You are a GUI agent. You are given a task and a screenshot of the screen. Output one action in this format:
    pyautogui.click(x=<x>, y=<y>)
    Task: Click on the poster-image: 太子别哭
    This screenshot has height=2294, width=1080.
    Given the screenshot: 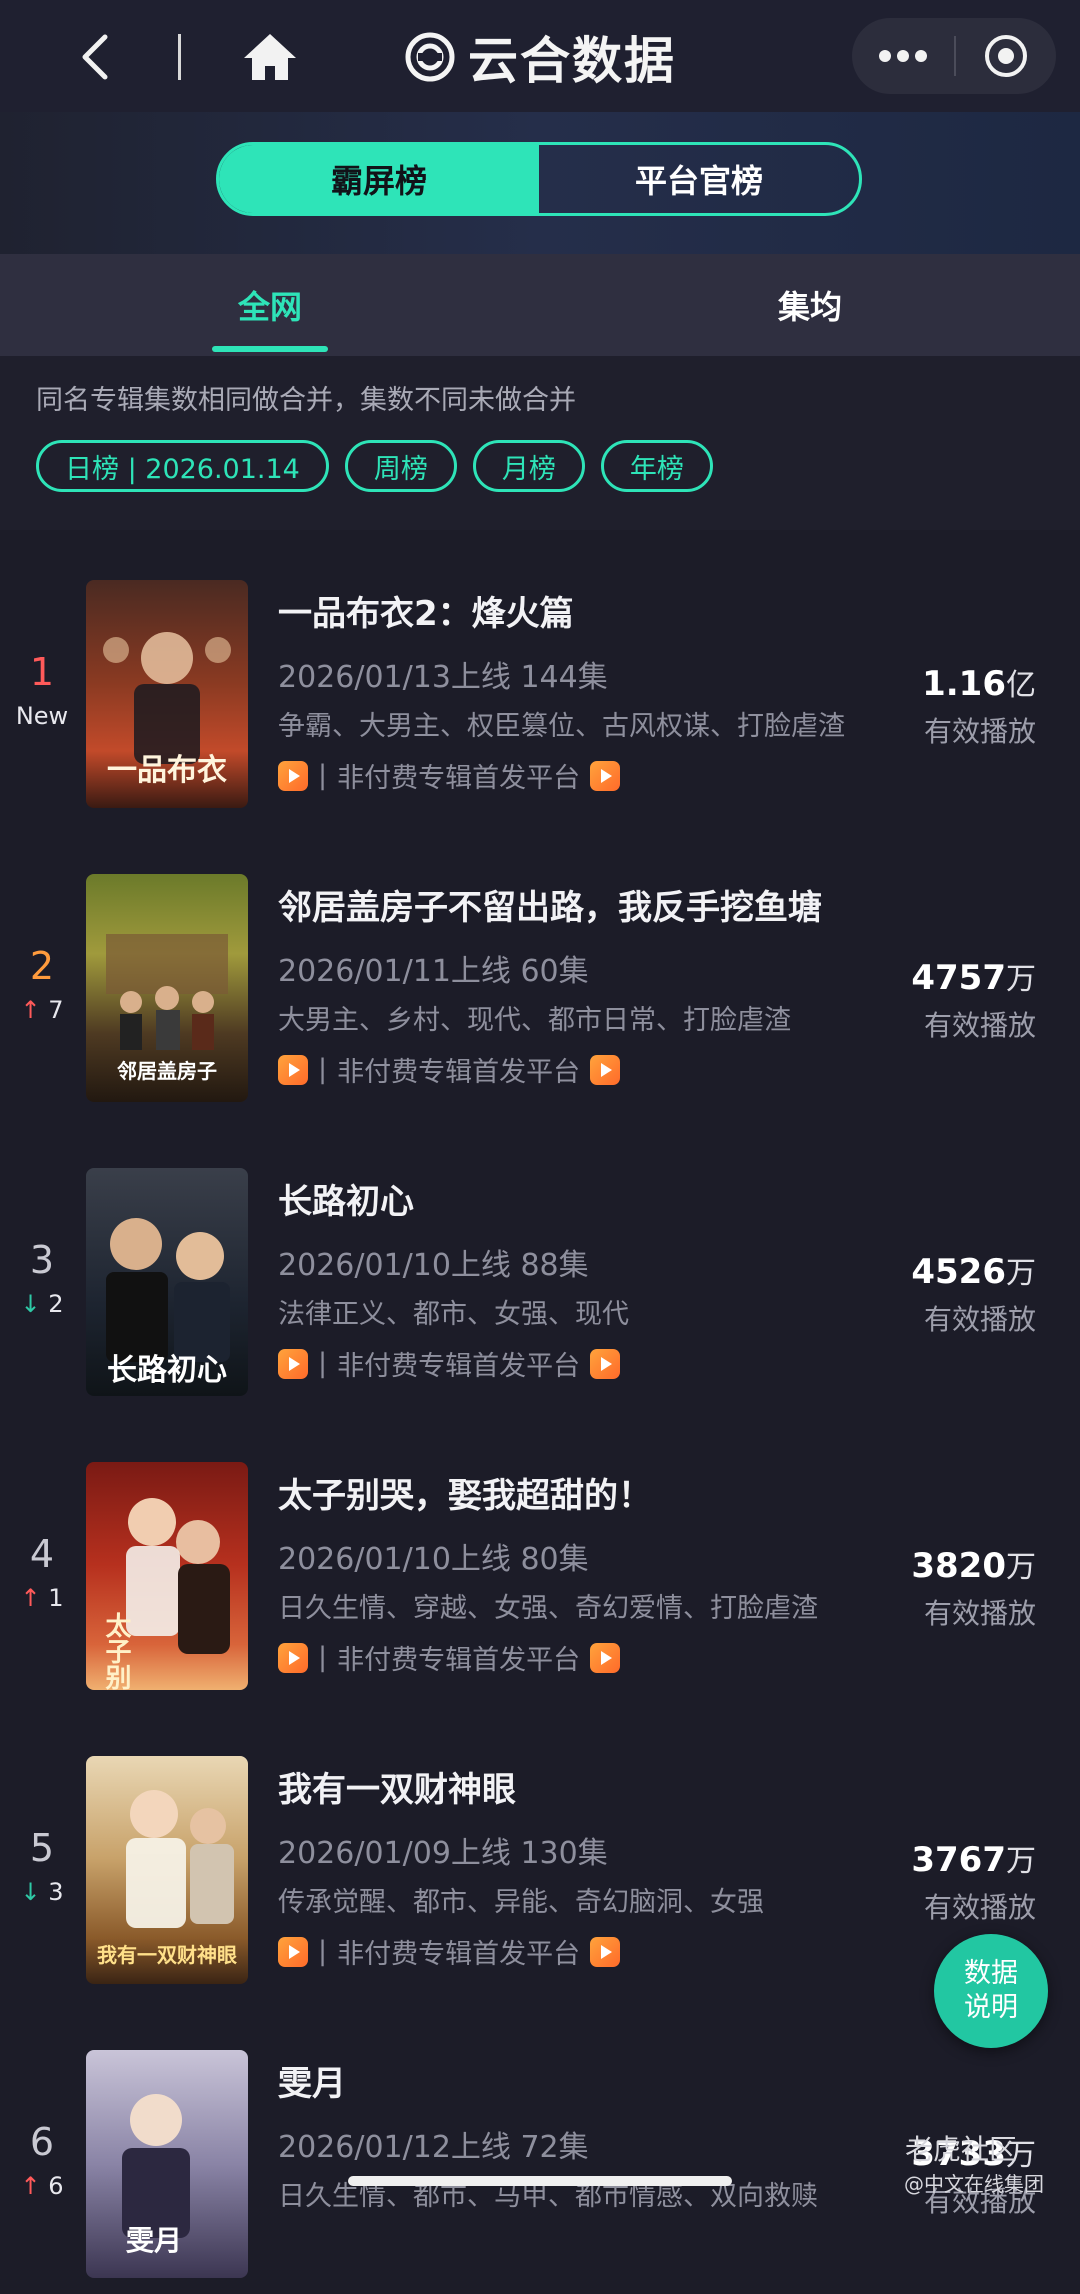 What is the action you would take?
    pyautogui.click(x=167, y=1576)
    